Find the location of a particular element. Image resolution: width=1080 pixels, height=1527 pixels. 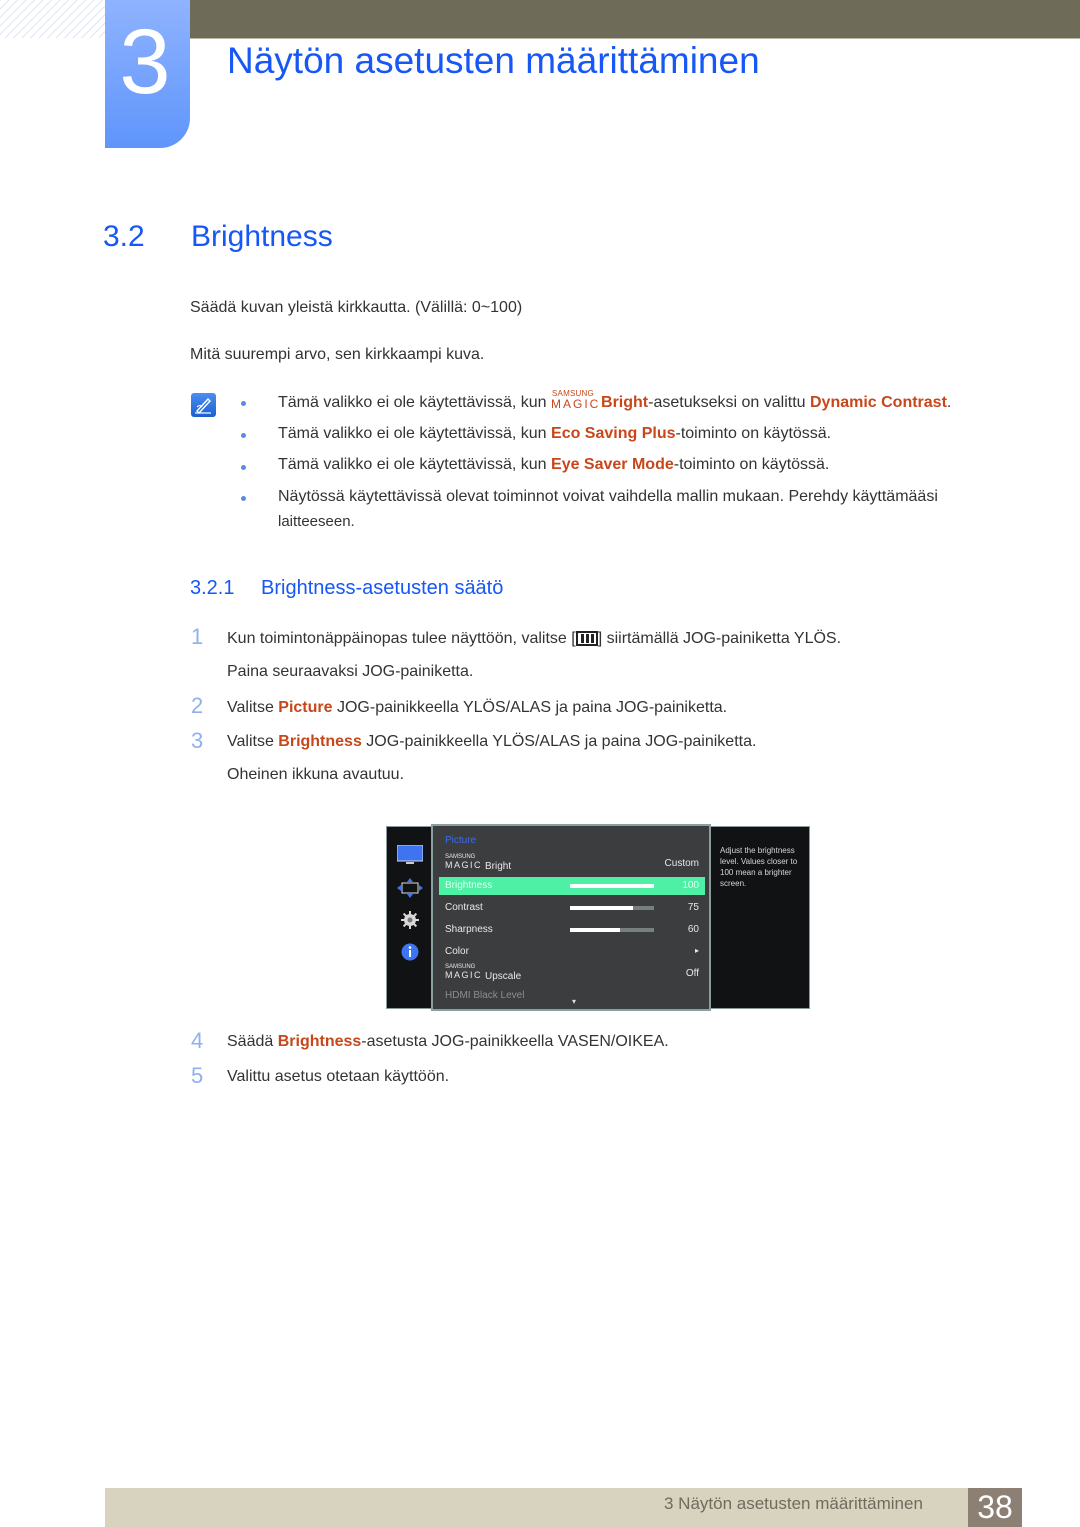

step-number: 5 is located at coordinates (197, 1075).